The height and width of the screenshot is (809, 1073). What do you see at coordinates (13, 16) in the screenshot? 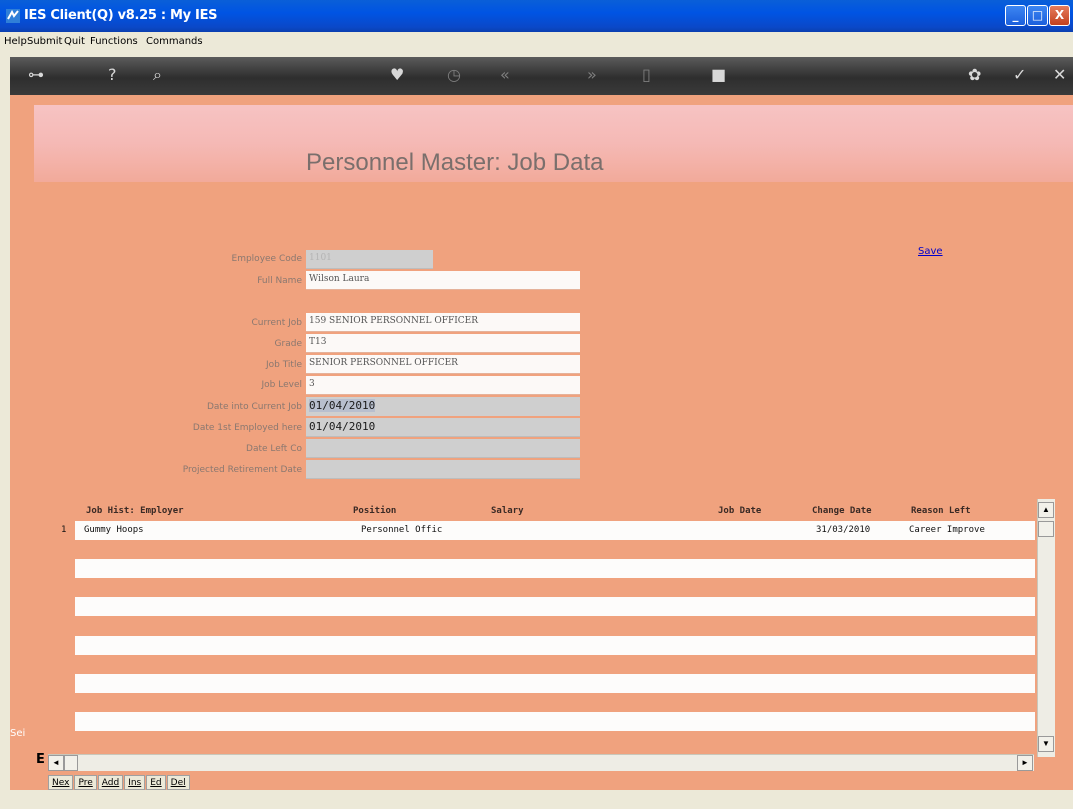
I see `app-icon` at bounding box center [13, 16].